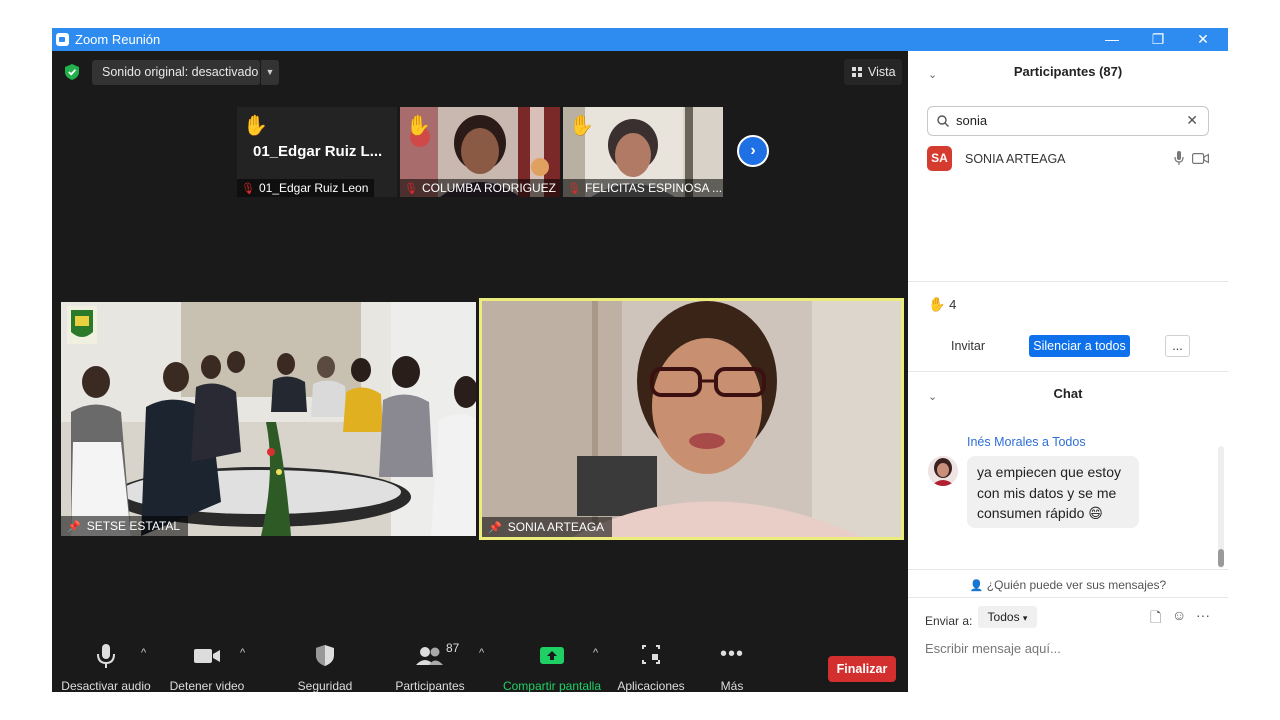 This screenshot has height=720, width=1280. I want to click on security-label: Seguridad, so click(325, 685).